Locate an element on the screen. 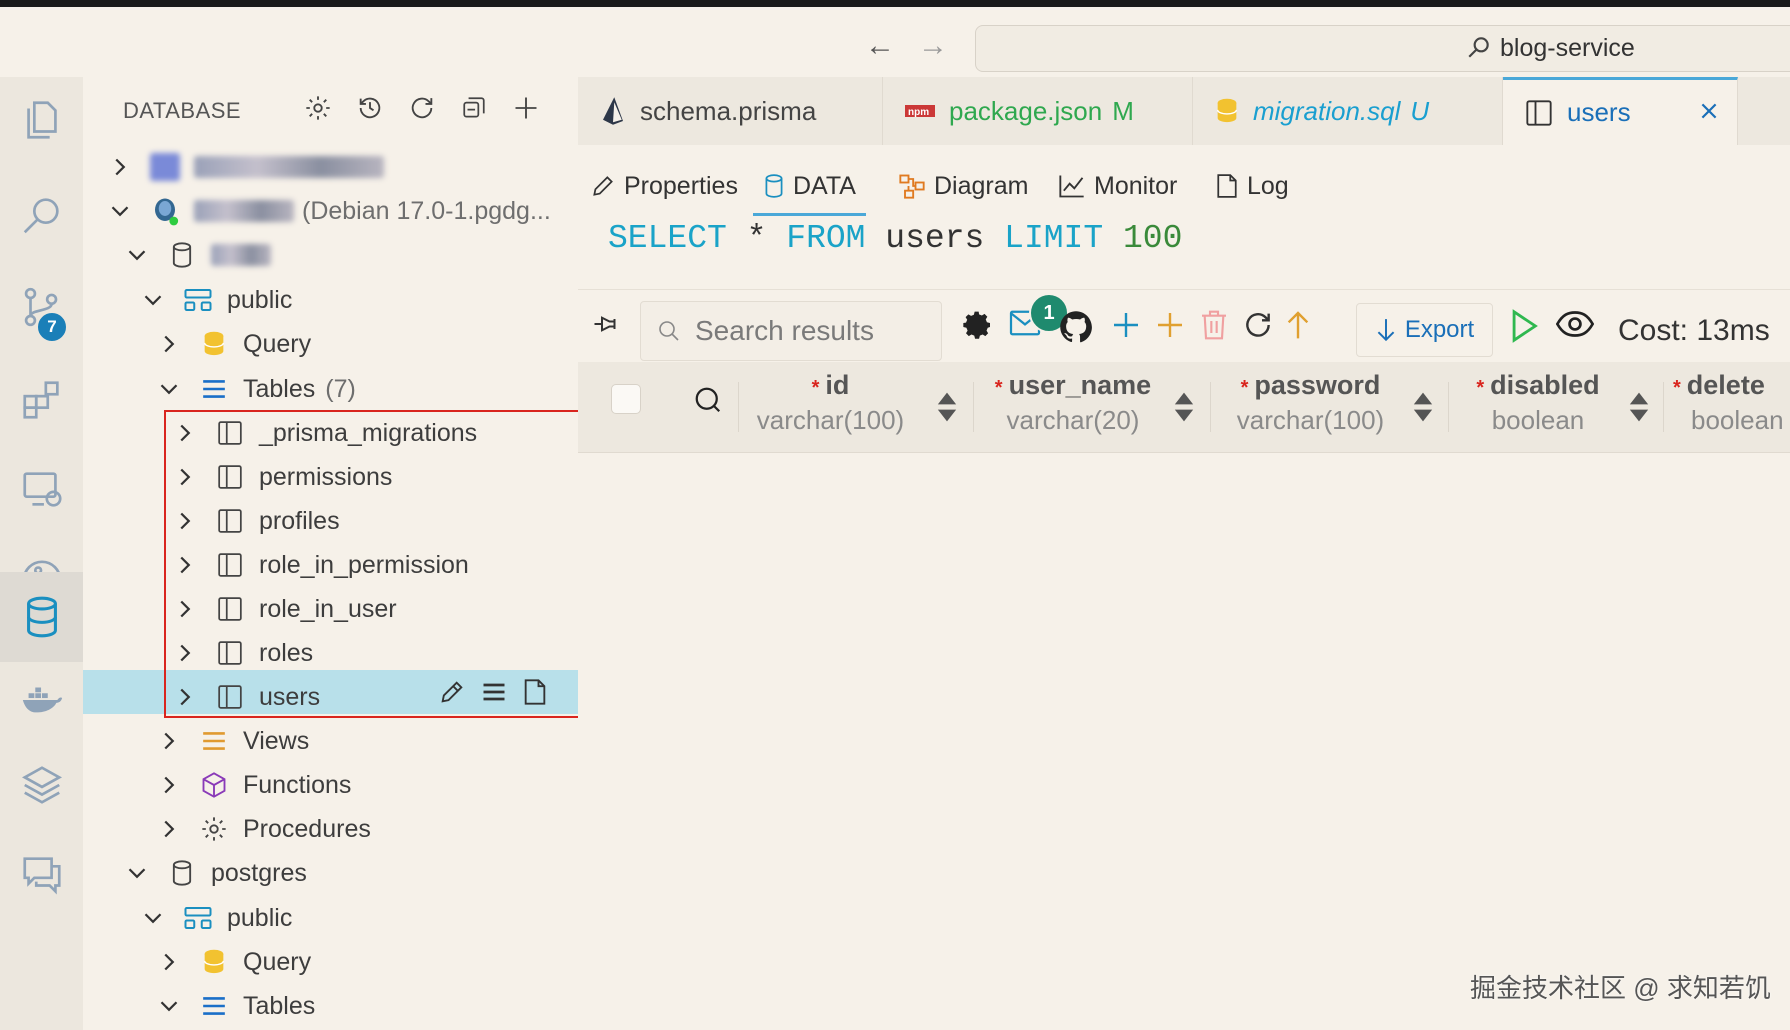  close-icon is located at coordinates (1709, 113).